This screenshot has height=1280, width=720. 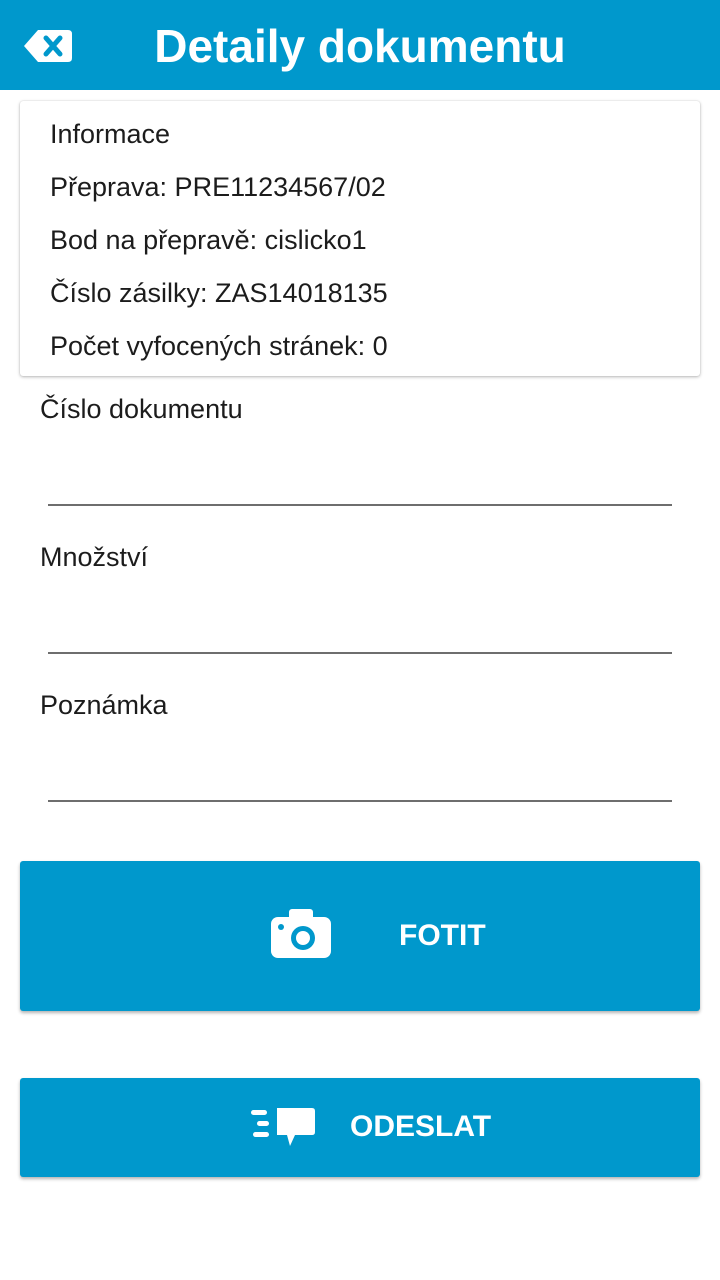 What do you see at coordinates (360, 776) in the screenshot?
I see `note-input` at bounding box center [360, 776].